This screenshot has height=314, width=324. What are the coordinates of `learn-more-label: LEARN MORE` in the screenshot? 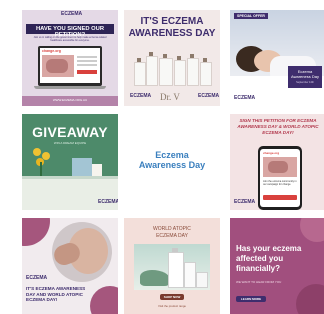 It's located at (251, 299).